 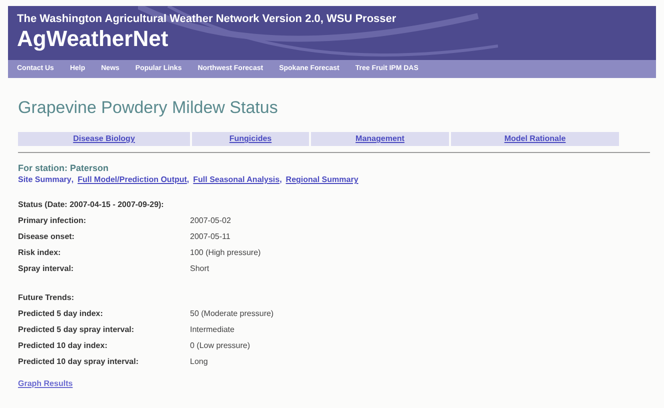 I want to click on tab: Model Rationale, so click(x=535, y=139).